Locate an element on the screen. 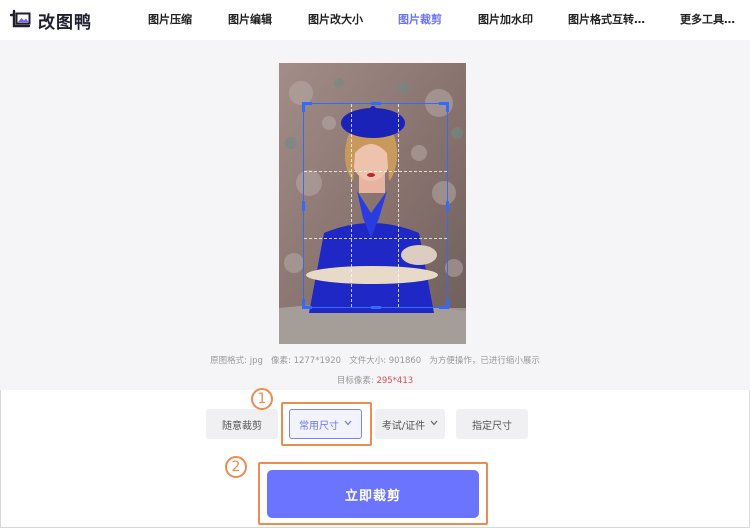  target-pixels: 目标像素: 295*413 is located at coordinates (375, 380).